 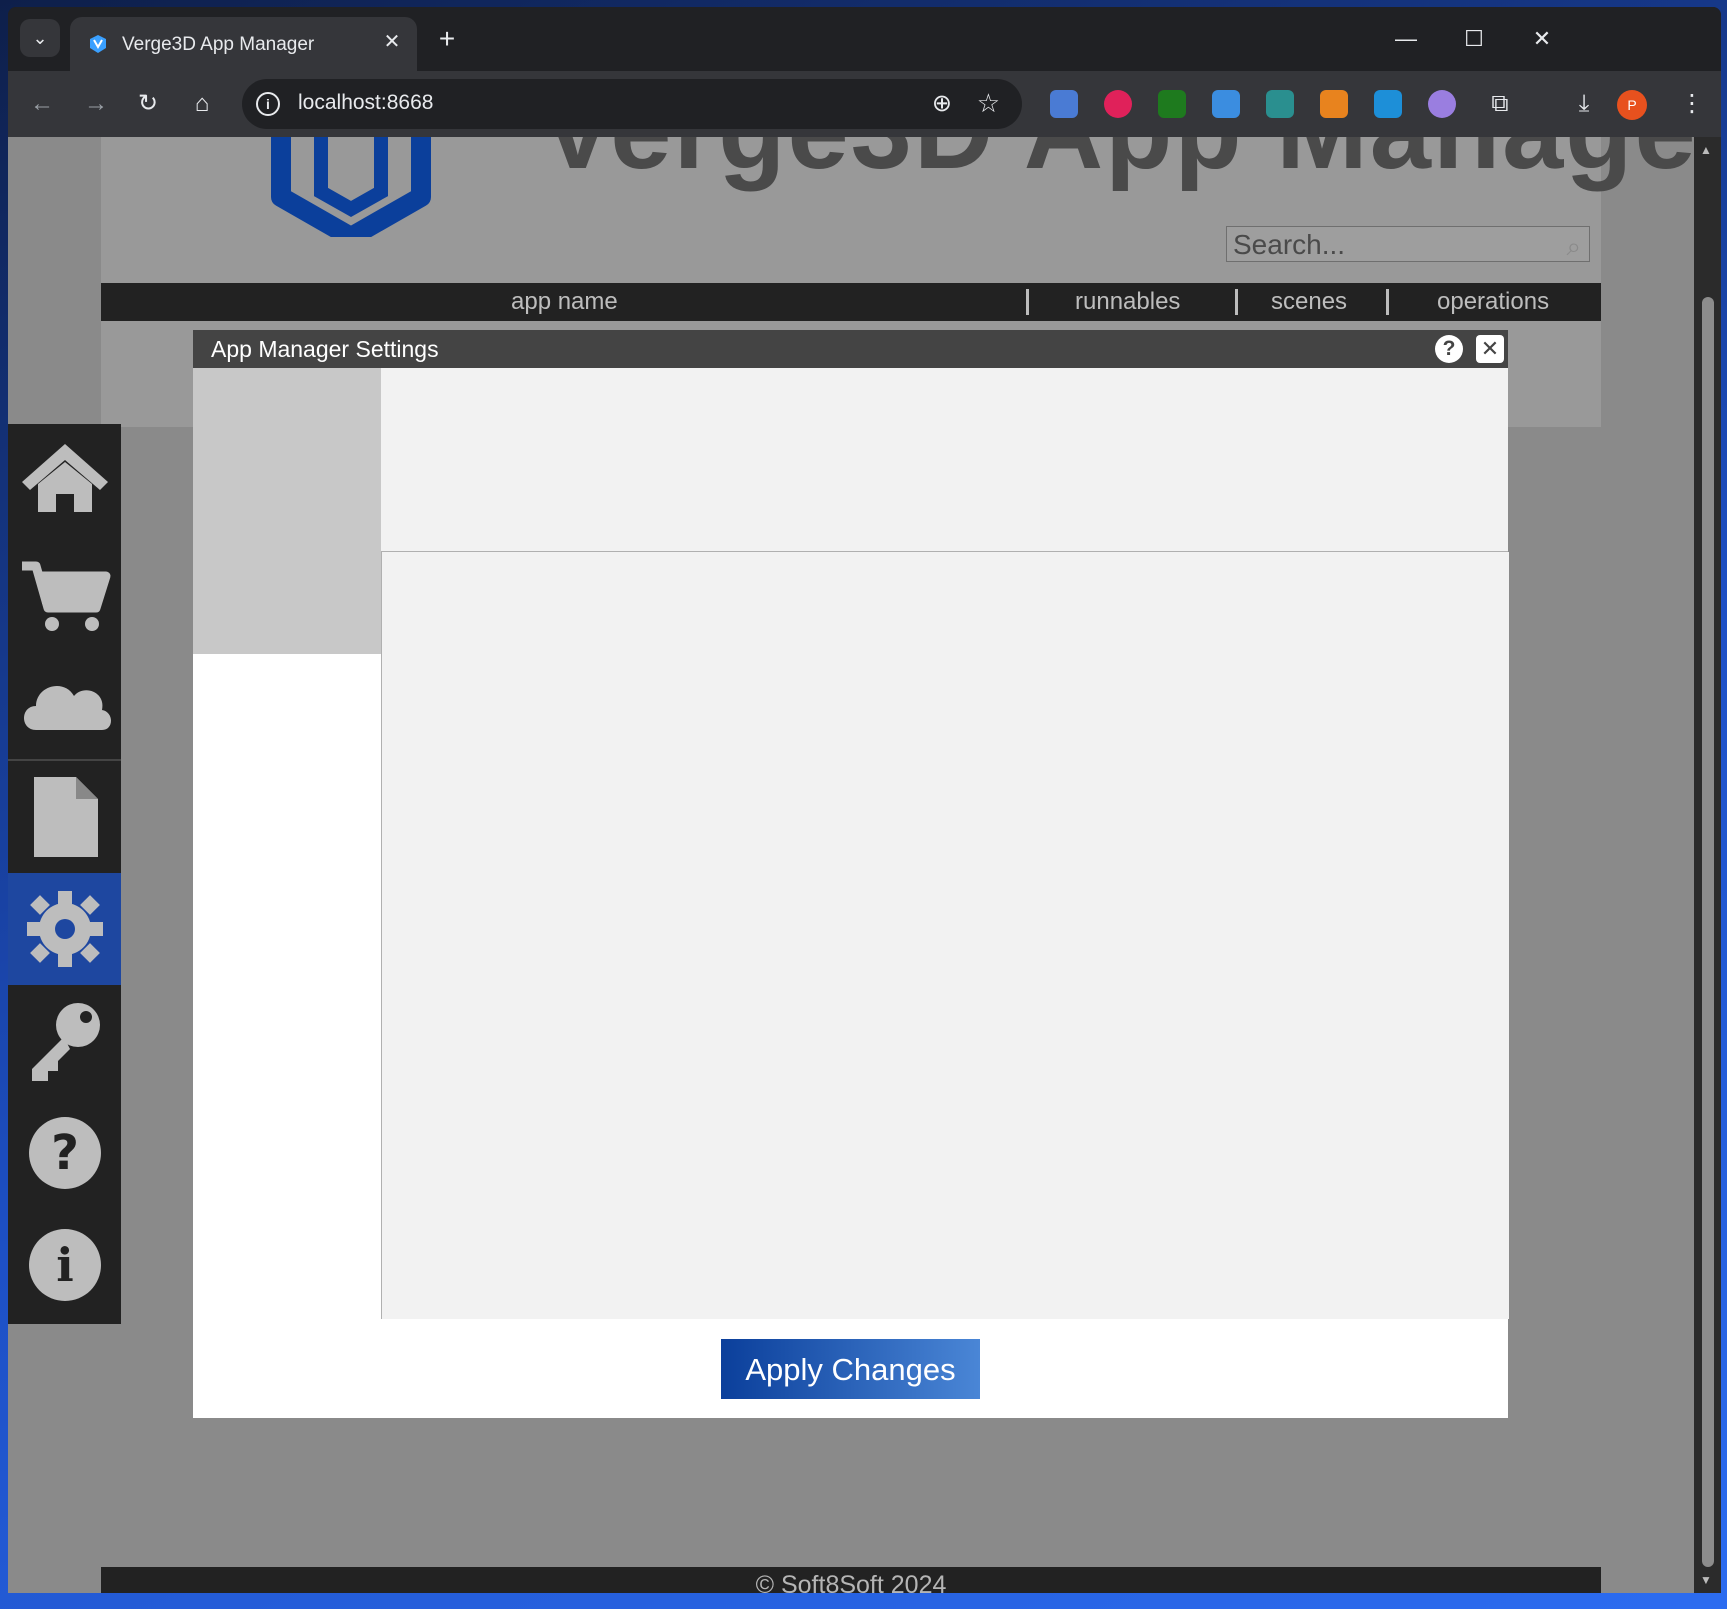 I want to click on browser-toolbar: ← → ↻ ⌂ i localhost:8668 ⊕ ☆ ⧉ ⤓ P ⋮, so click(x=864, y=104).